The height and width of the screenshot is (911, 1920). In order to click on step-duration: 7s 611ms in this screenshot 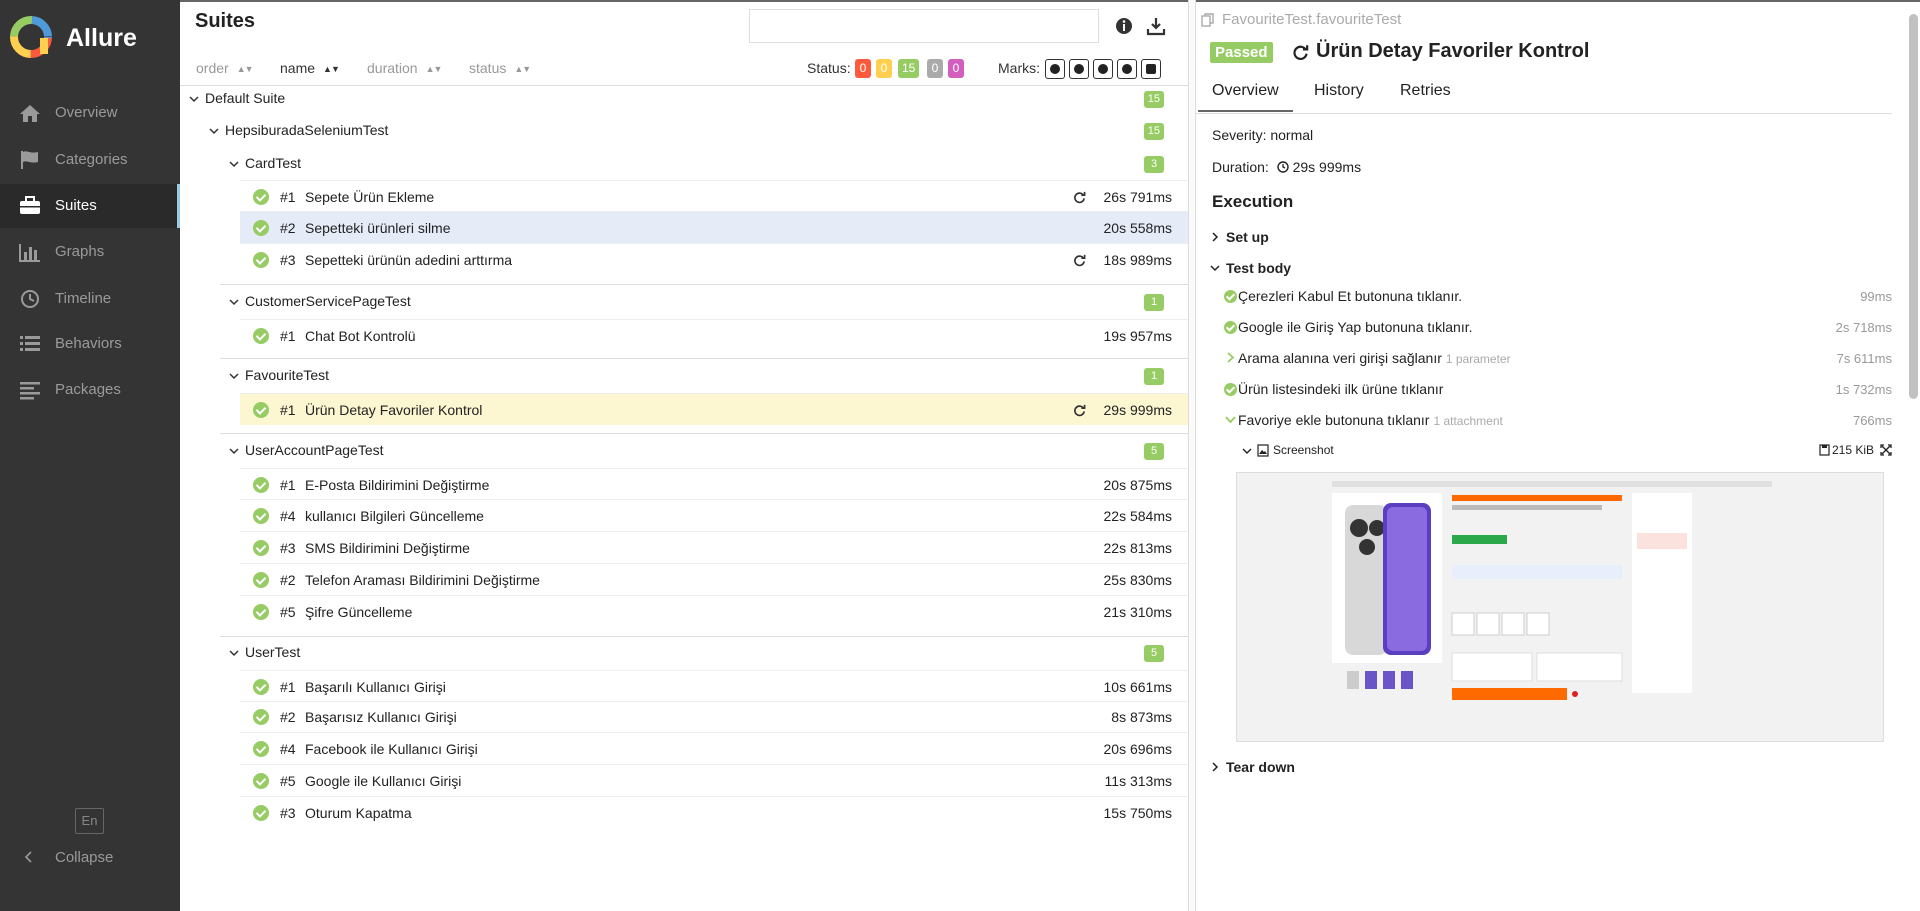, I will do `click(1864, 358)`.